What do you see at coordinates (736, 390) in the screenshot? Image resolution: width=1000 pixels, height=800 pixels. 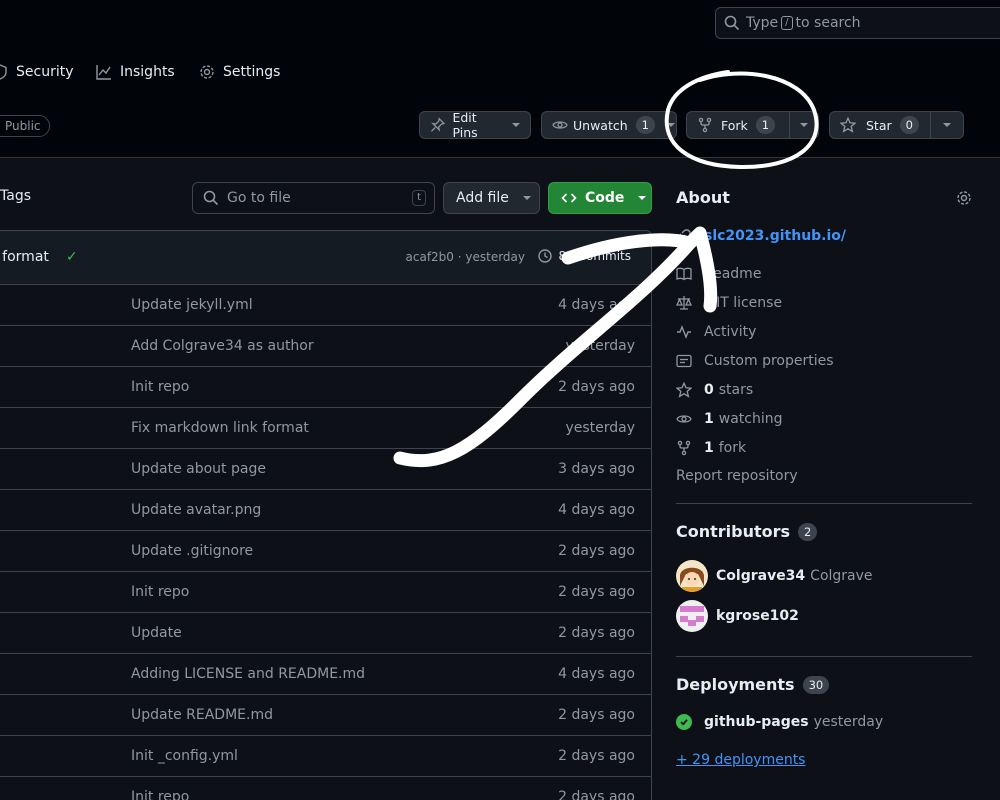 I see `stars-label: stars` at bounding box center [736, 390].